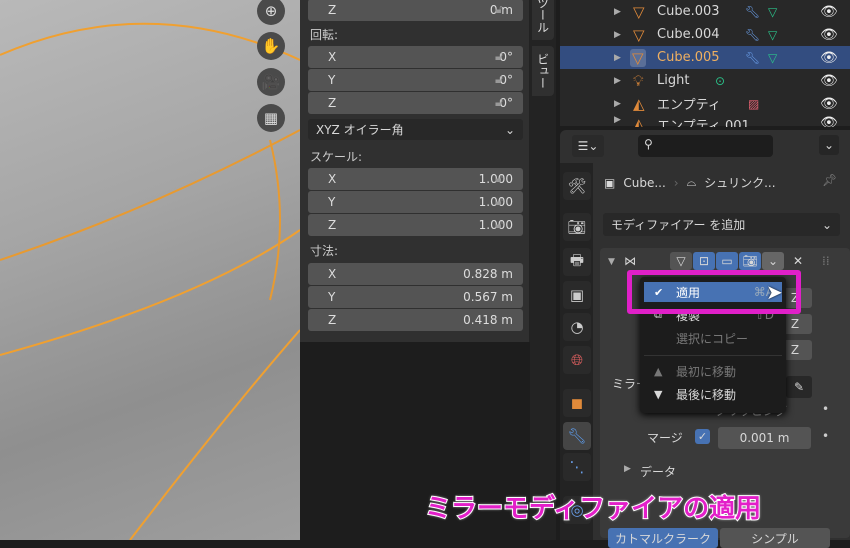 The width and height of the screenshot is (850, 548). Describe the element at coordinates (826, 261) in the screenshot. I see `drag-handle-icon: ⁞⁞` at that location.